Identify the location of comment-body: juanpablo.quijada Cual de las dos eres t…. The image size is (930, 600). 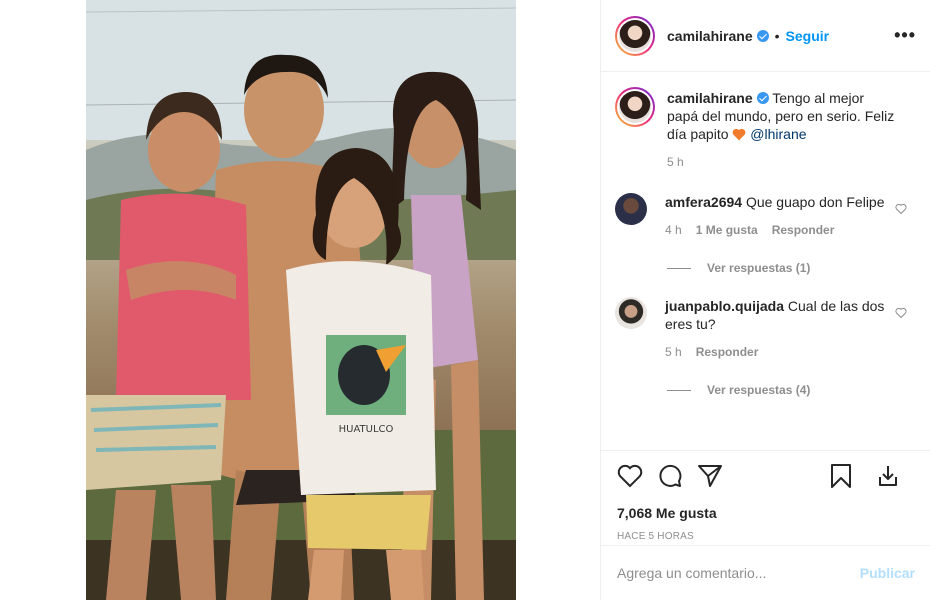
(780, 329).